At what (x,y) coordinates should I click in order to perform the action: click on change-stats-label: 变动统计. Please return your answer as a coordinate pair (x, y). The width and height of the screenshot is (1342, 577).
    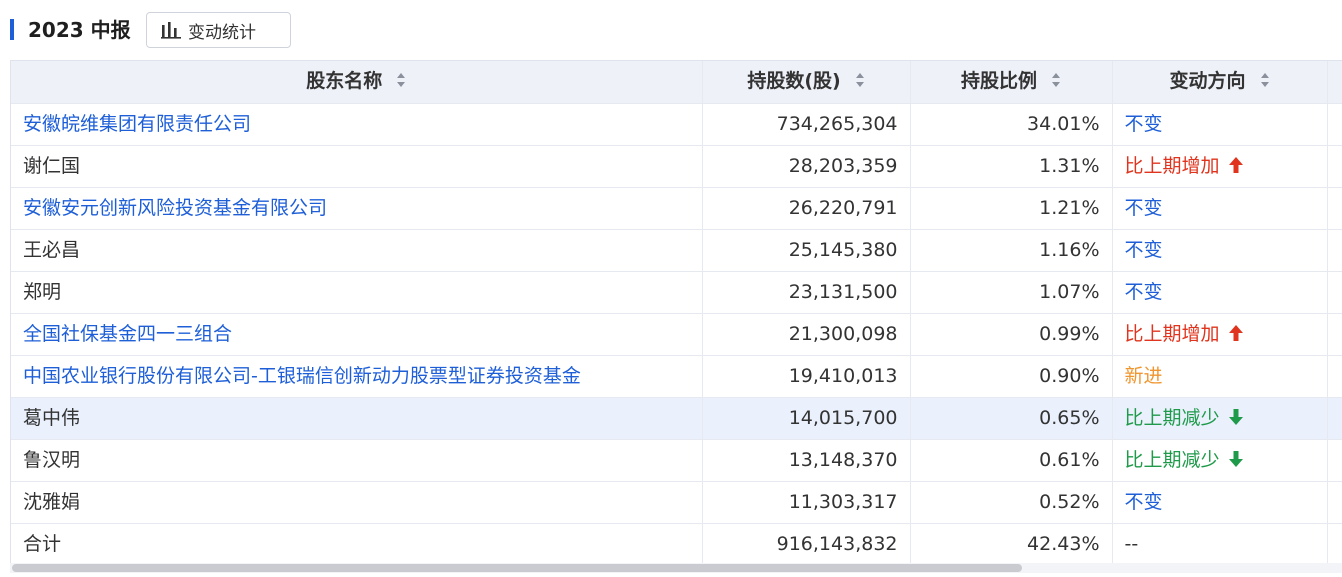
    Looking at the image, I should click on (222, 32).